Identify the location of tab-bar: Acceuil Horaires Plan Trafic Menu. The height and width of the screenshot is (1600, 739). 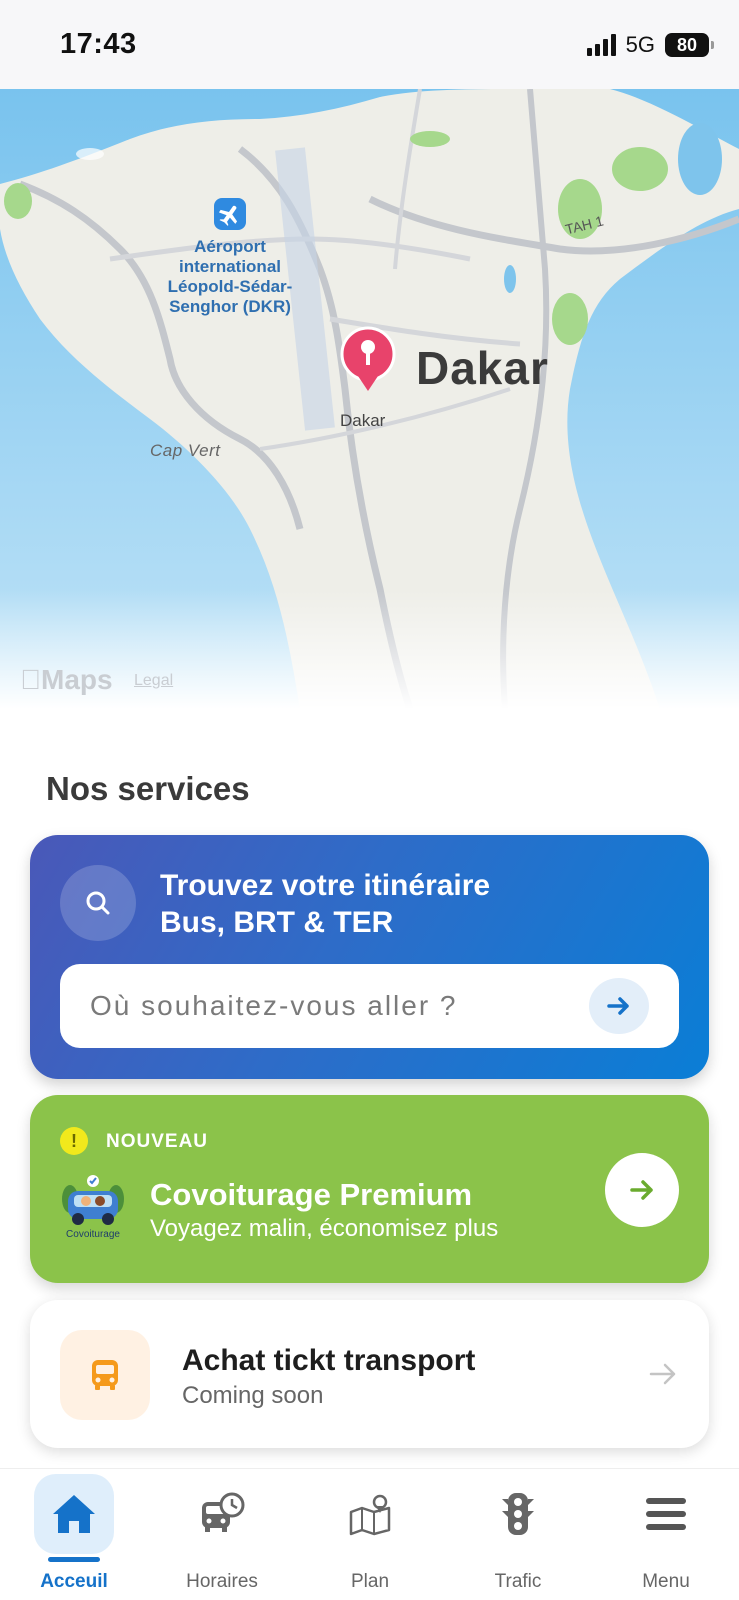
(369, 1534).